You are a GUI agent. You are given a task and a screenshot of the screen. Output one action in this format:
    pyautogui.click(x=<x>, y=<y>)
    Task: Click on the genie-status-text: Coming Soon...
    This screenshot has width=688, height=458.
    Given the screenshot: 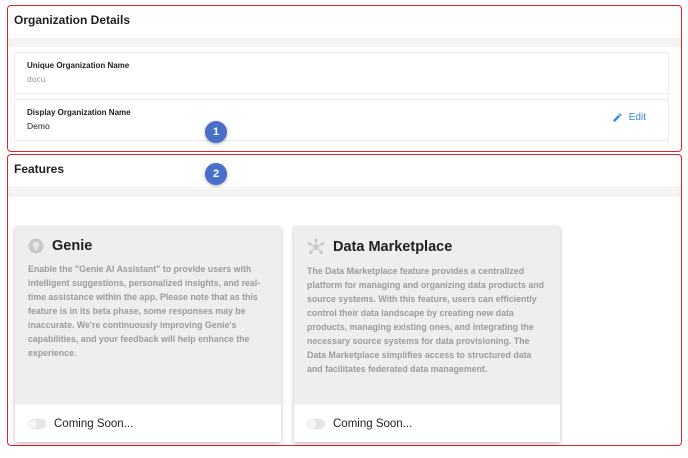 What is the action you would take?
    pyautogui.click(x=94, y=423)
    